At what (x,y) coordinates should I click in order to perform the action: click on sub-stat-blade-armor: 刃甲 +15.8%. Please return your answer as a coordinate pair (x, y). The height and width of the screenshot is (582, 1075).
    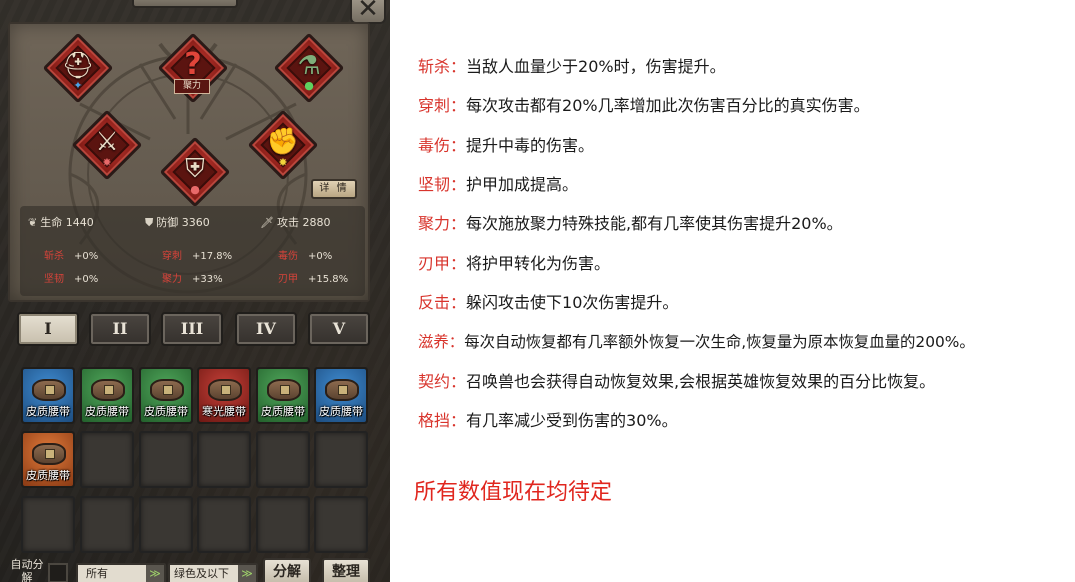
    Looking at the image, I should click on (313, 279).